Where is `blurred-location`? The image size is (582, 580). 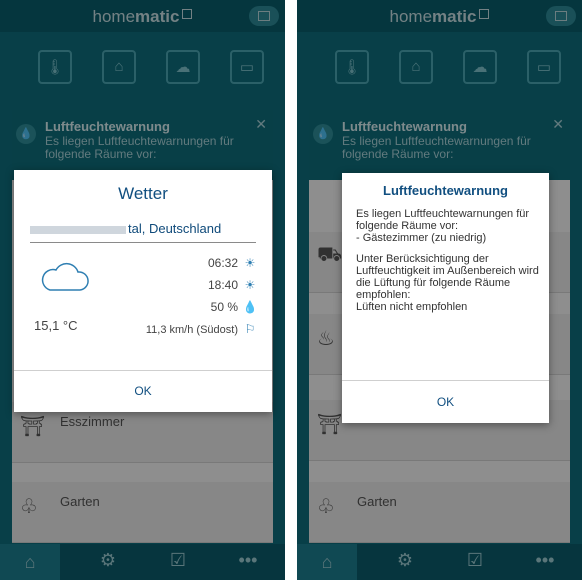
blurred-location is located at coordinates (78, 230).